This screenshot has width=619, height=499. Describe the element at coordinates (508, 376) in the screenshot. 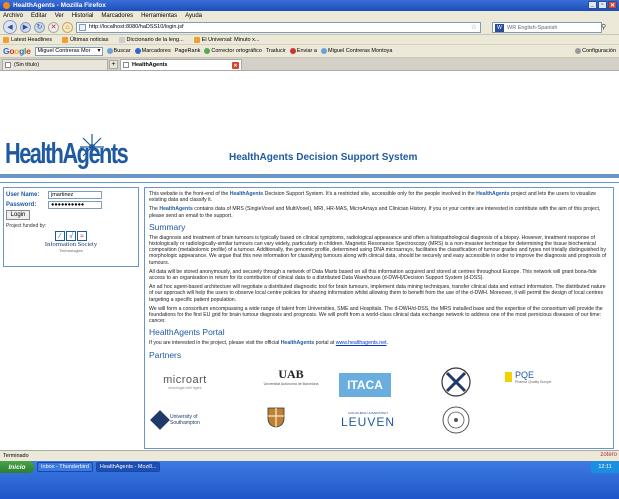

I see `pqe-logo-icon` at that location.